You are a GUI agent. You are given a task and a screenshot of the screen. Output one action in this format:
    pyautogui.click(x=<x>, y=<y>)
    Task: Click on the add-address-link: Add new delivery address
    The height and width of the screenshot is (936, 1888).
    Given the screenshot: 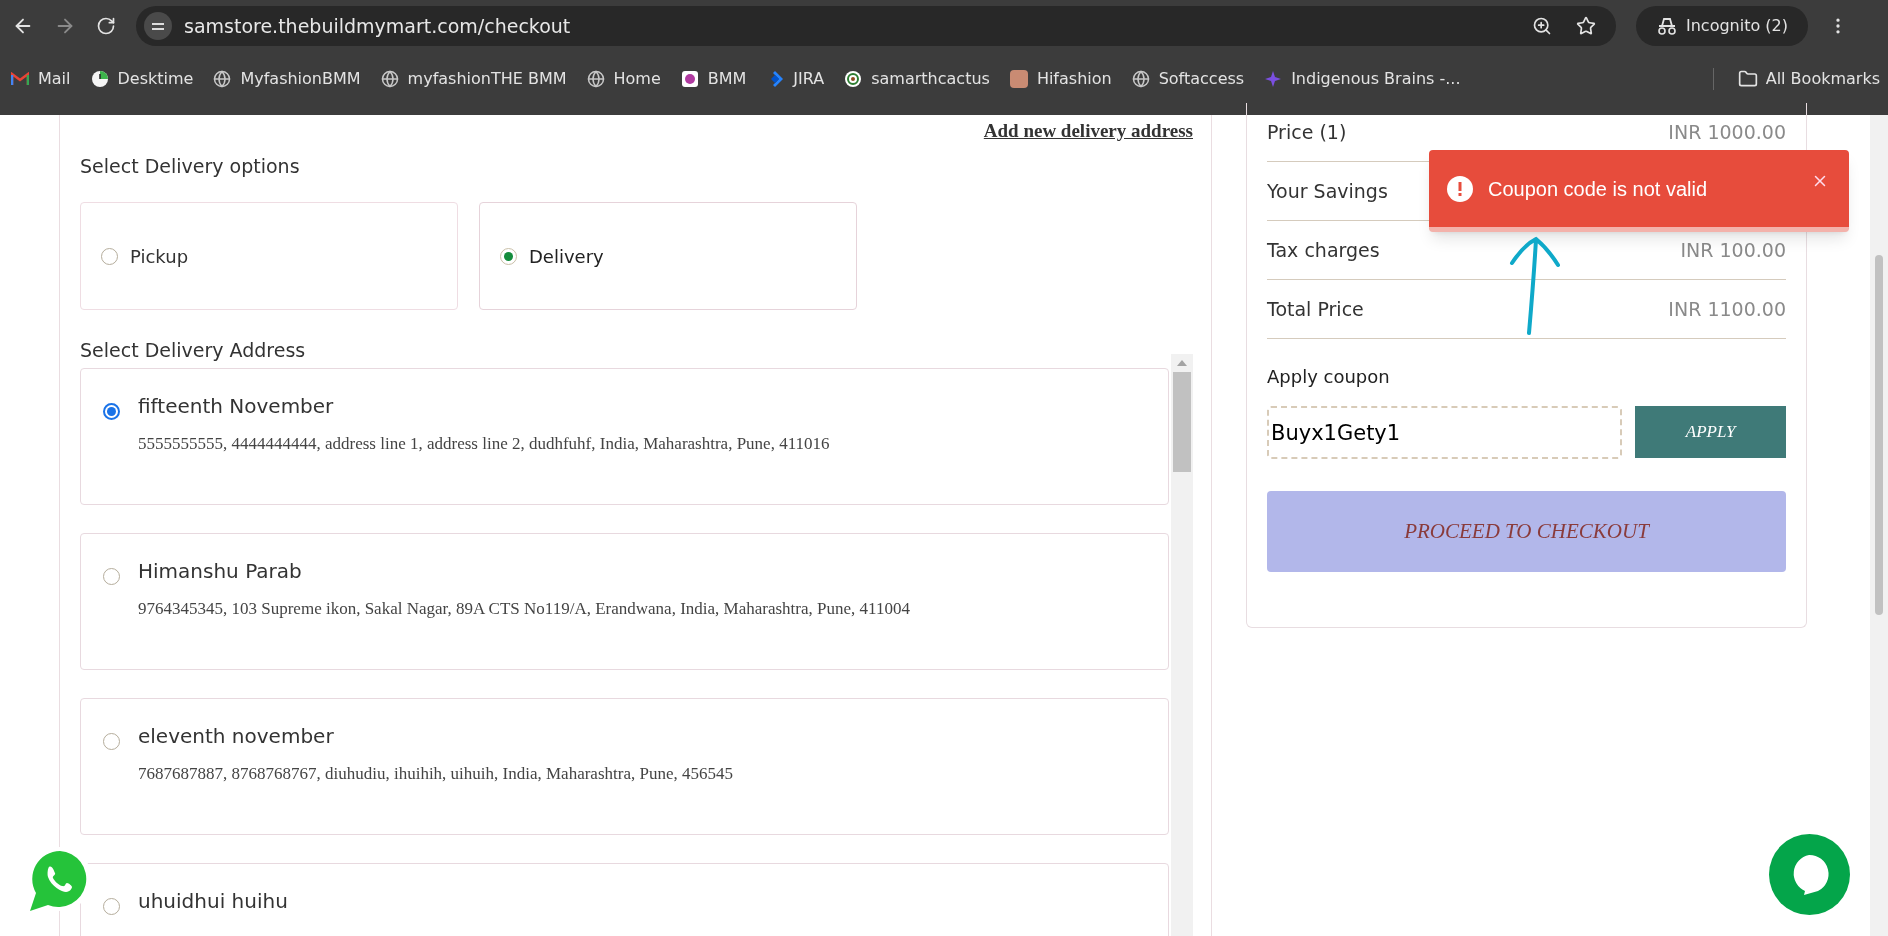 What is the action you would take?
    pyautogui.click(x=1088, y=131)
    